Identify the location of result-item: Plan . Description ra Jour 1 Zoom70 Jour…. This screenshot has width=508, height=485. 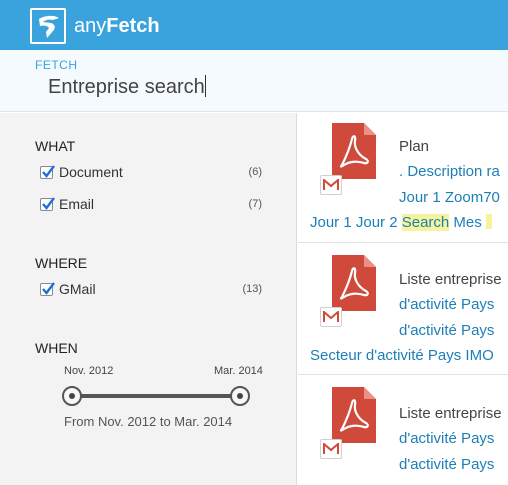
(403, 178).